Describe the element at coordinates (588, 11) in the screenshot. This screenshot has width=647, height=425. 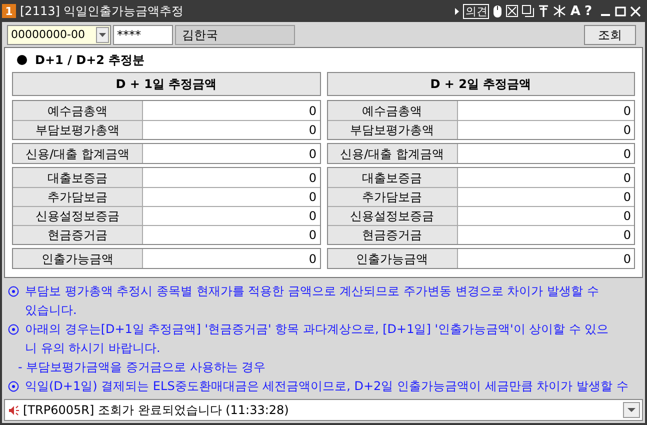
I see `help-button: ?` at that location.